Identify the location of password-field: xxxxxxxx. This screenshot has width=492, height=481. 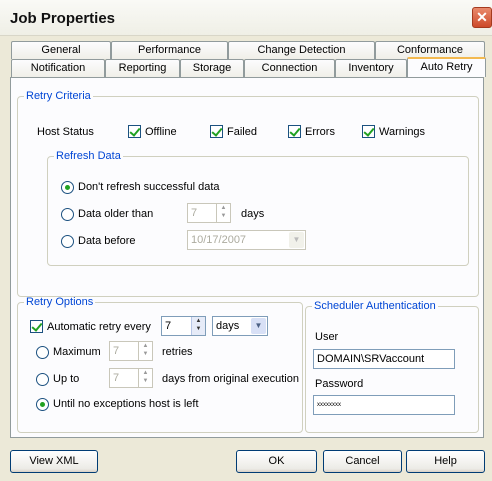
(384, 405).